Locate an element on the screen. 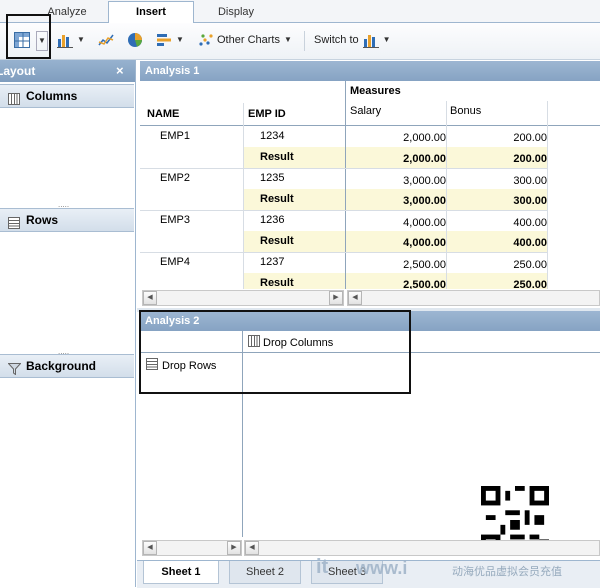  clipped-row: Result 2,500.00 250.00 is located at coordinates (370, 281).